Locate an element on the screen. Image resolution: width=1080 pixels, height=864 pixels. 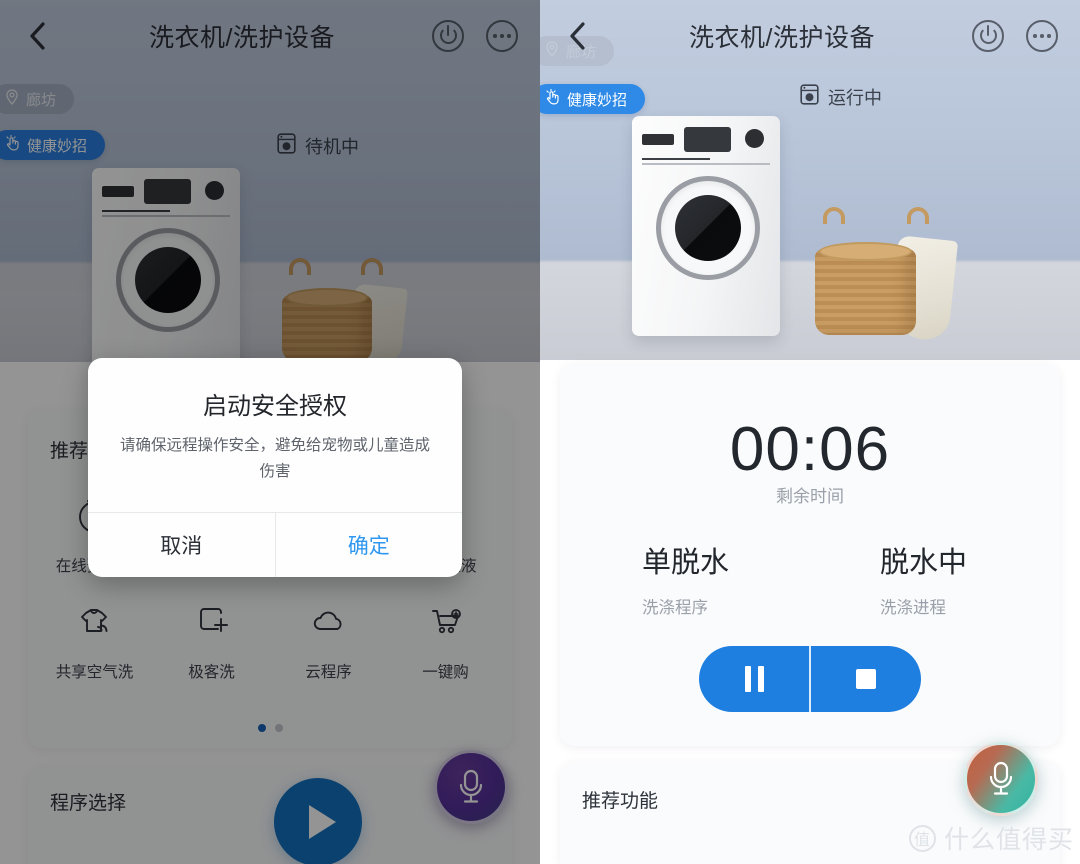
time-remaining-value: 00:06 is located at coordinates (810, 449).